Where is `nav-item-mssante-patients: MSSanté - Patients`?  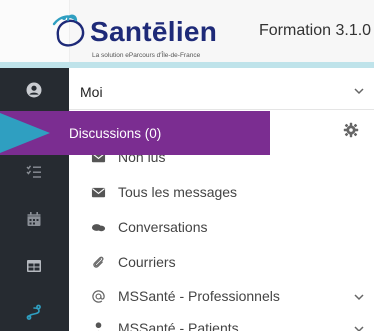
nav-item-mssante-patients: MSSanté - Patients is located at coordinates (232, 323).